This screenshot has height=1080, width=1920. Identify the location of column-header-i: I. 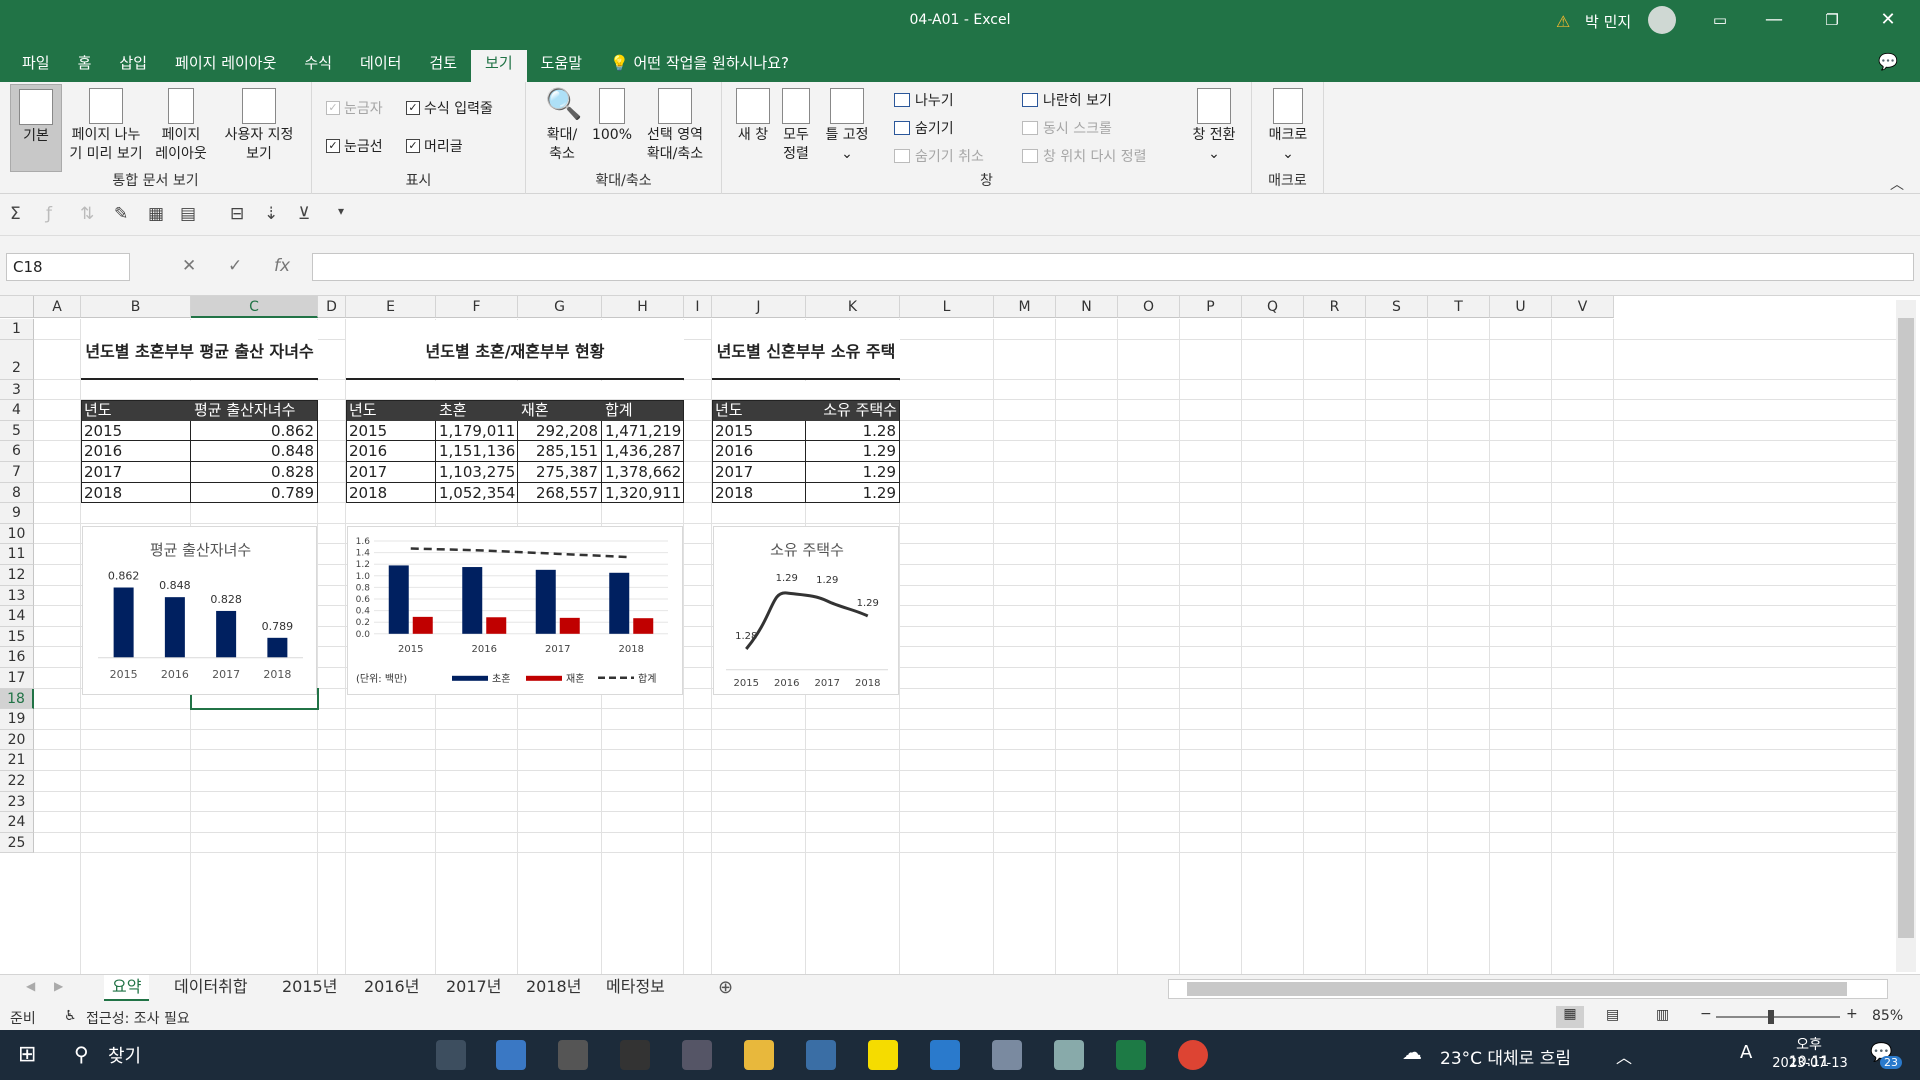
(698, 307).